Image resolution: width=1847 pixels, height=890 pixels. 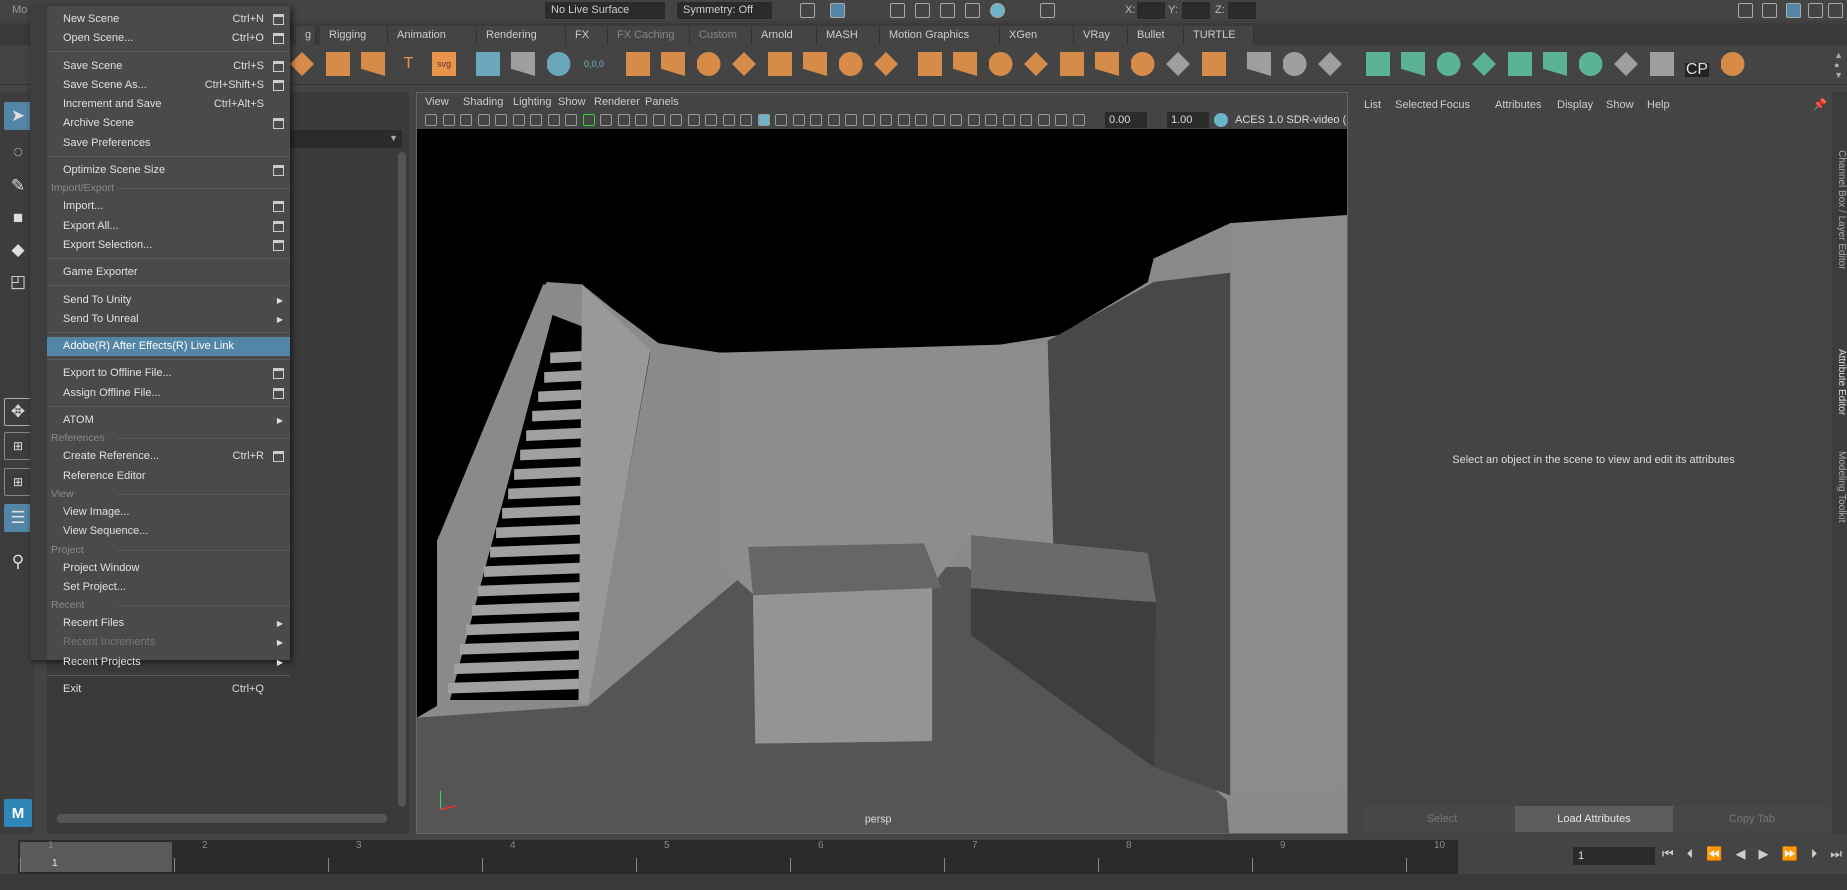 What do you see at coordinates (354, 35) in the screenshot?
I see `shelf-tab-rigging: Rigging` at bounding box center [354, 35].